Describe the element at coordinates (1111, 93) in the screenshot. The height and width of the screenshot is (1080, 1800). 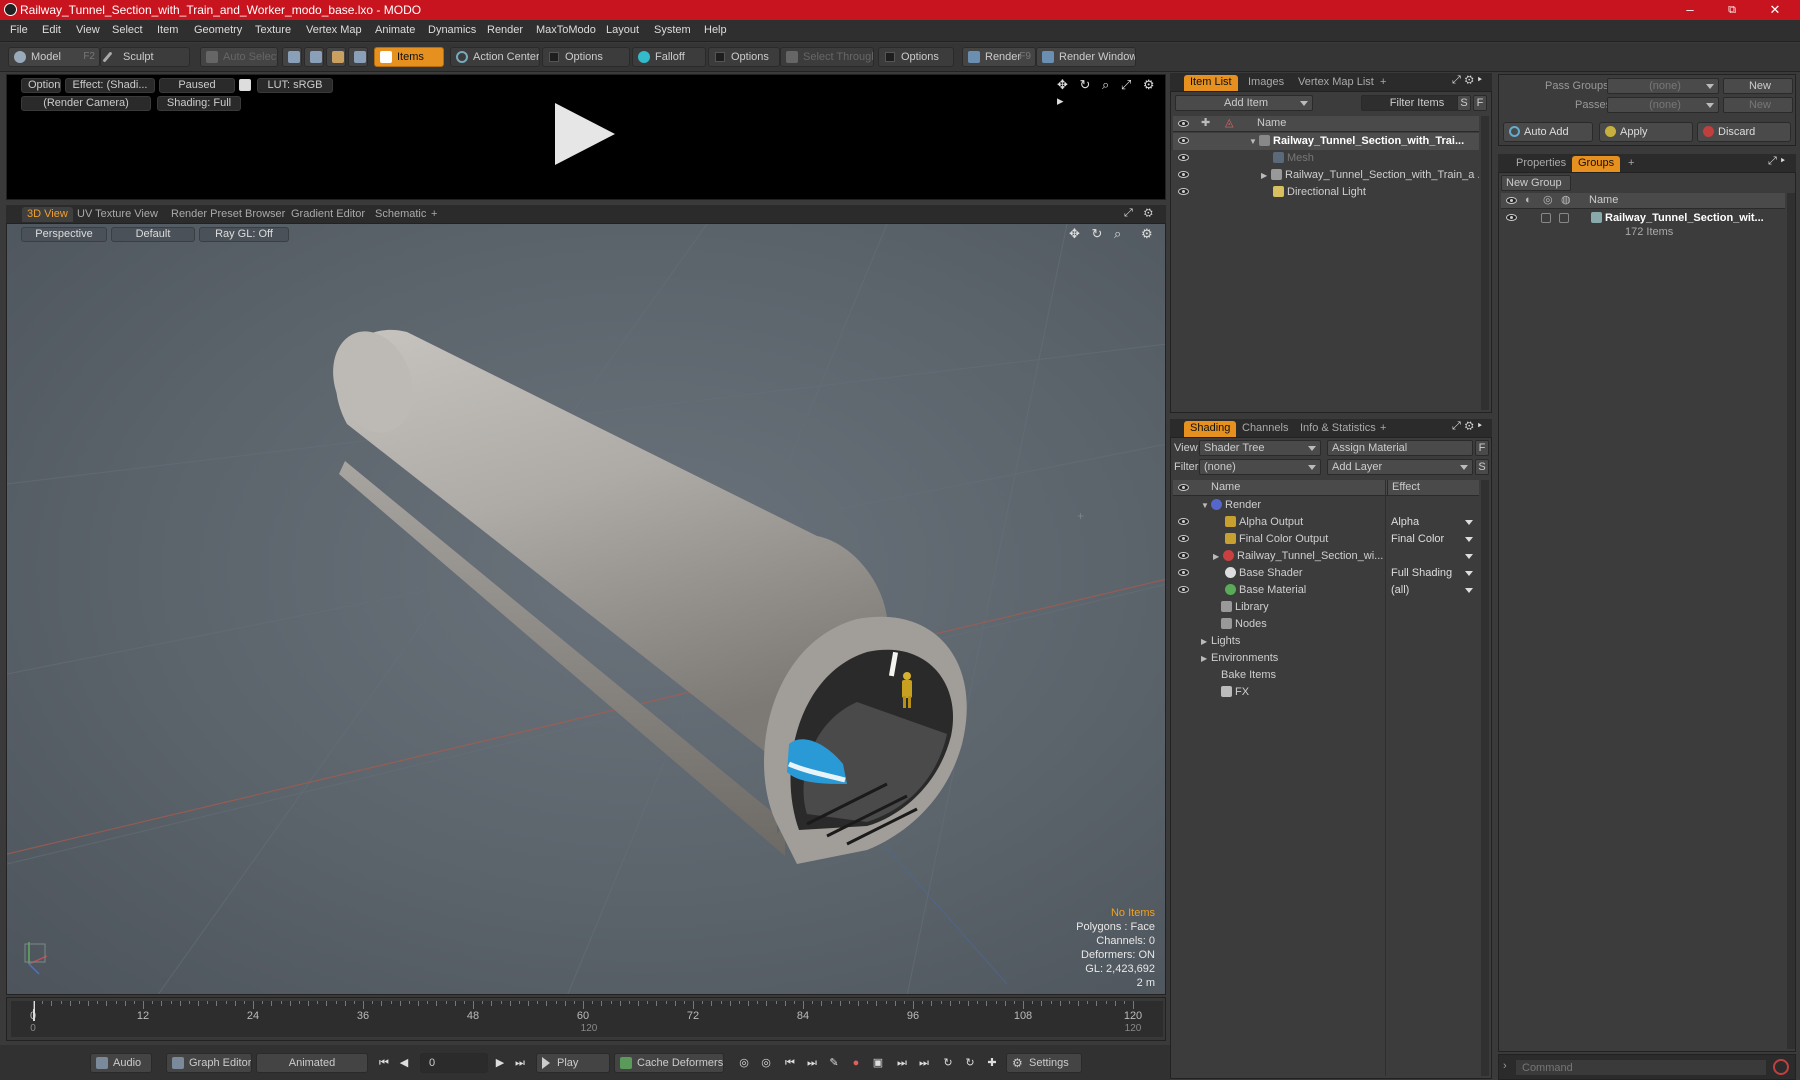
I see `preview-view-controls: ✥ ↻ ⌕ ⤢ ⚙ ▸` at that location.